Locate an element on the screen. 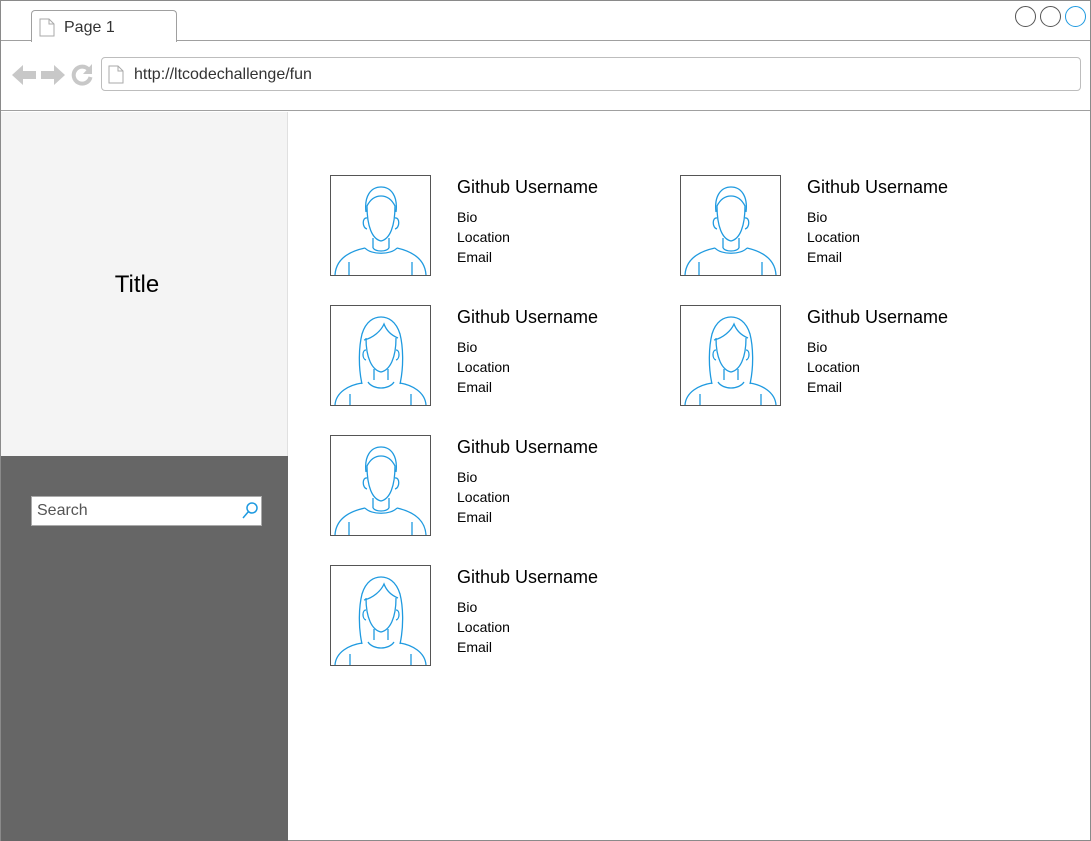  tab-page-1: Page 1 is located at coordinates (104, 26).